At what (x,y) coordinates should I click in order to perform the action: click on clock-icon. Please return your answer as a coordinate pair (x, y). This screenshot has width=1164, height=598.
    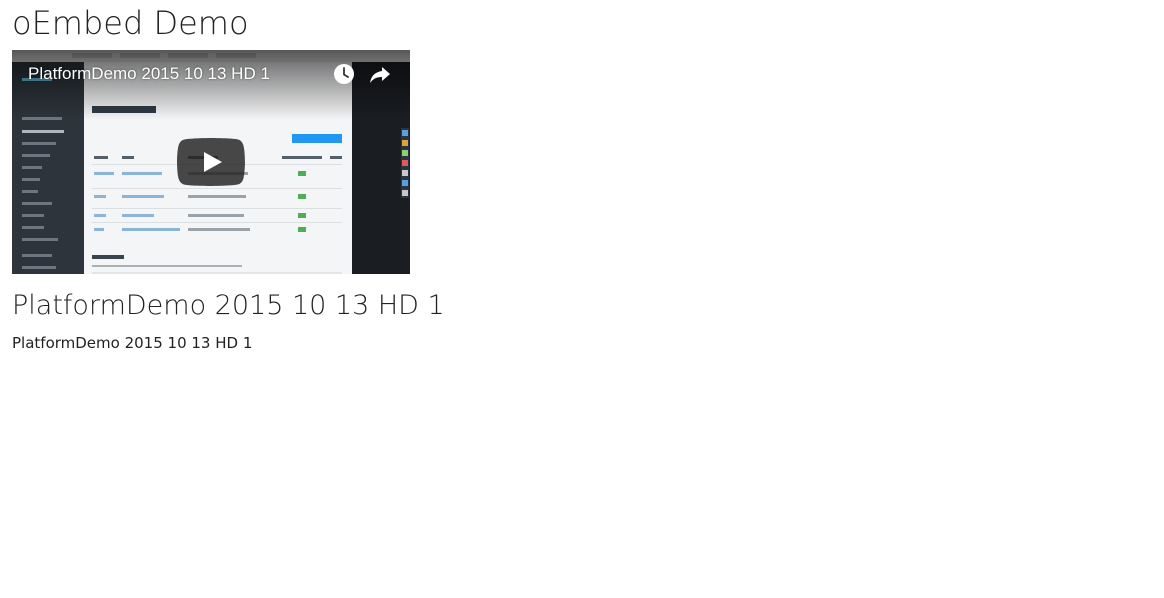
    Looking at the image, I should click on (344, 74).